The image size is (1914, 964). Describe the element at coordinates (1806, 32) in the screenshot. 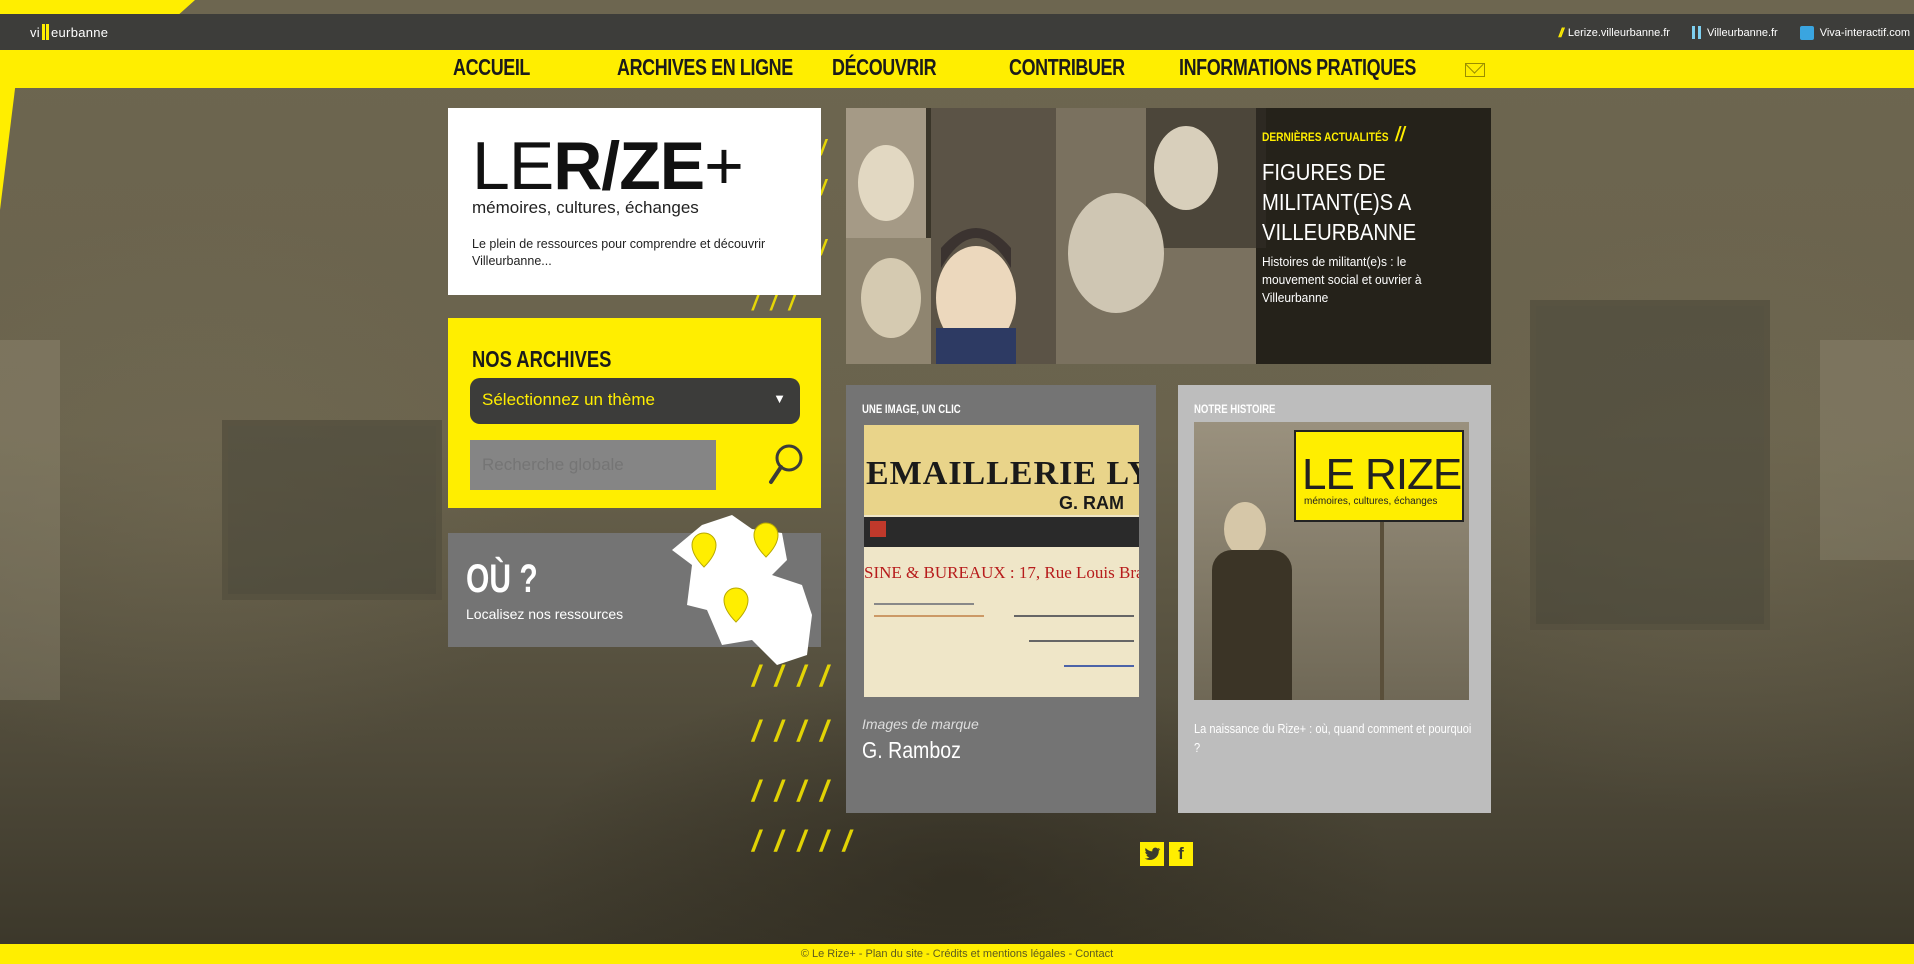

I see `viva-square-icon` at that location.